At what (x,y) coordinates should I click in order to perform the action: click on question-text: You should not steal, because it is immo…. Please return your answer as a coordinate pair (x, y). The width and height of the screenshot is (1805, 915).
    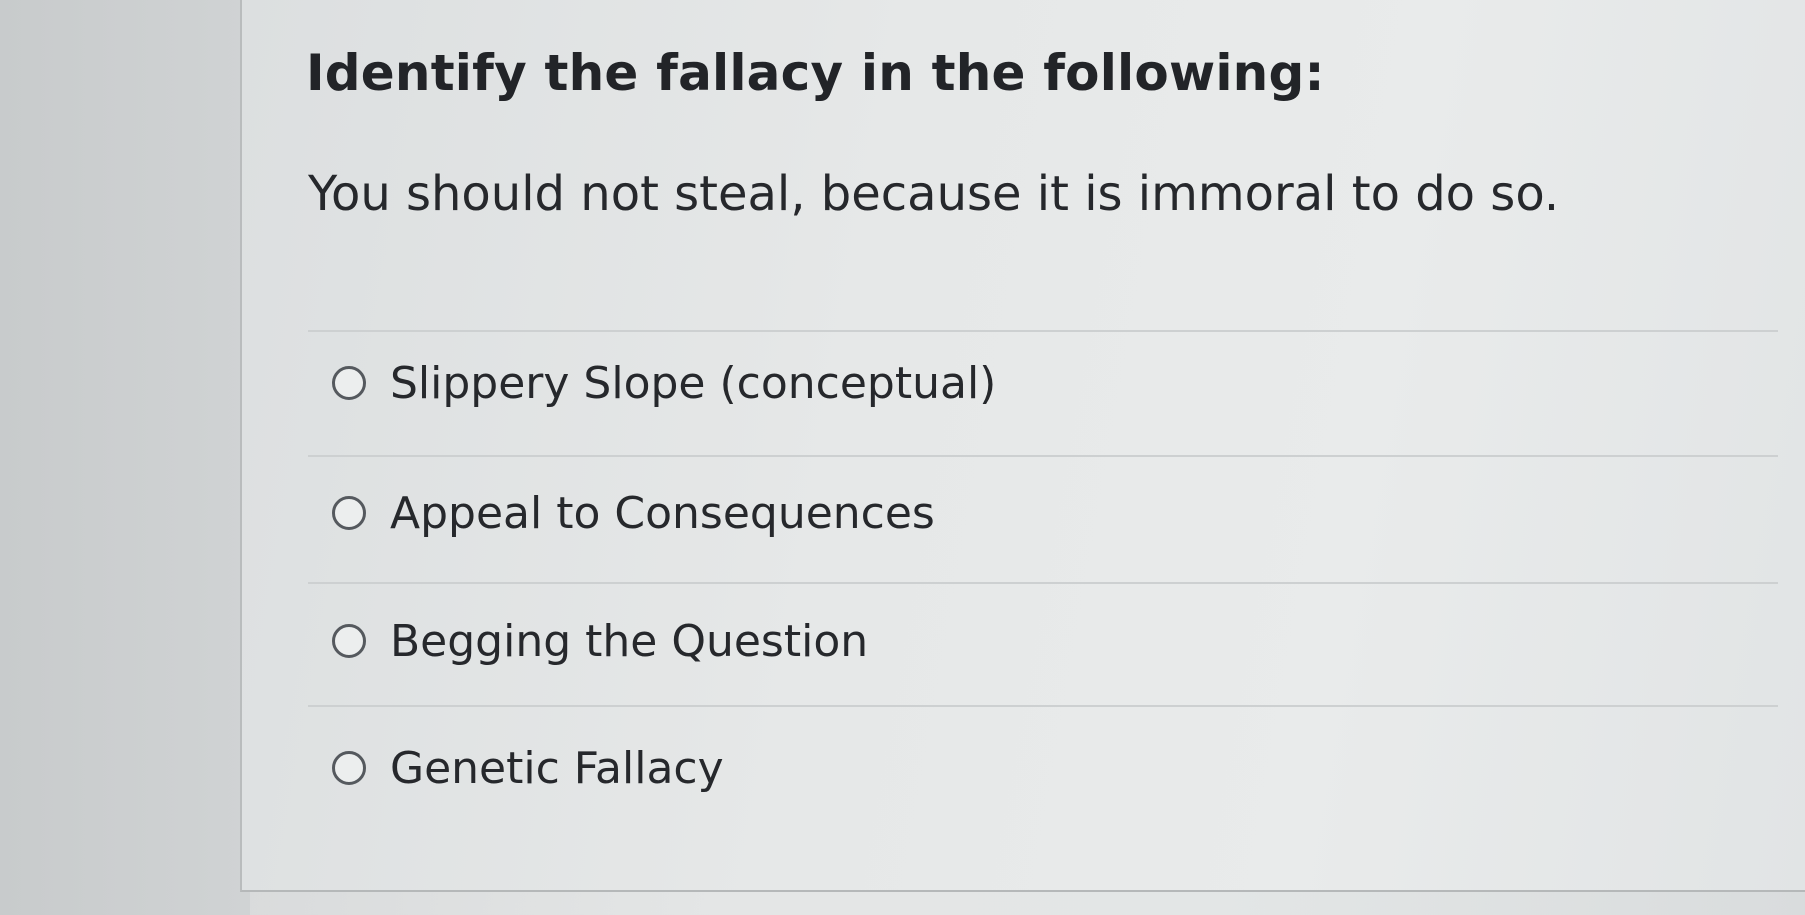
    Looking at the image, I should click on (934, 194).